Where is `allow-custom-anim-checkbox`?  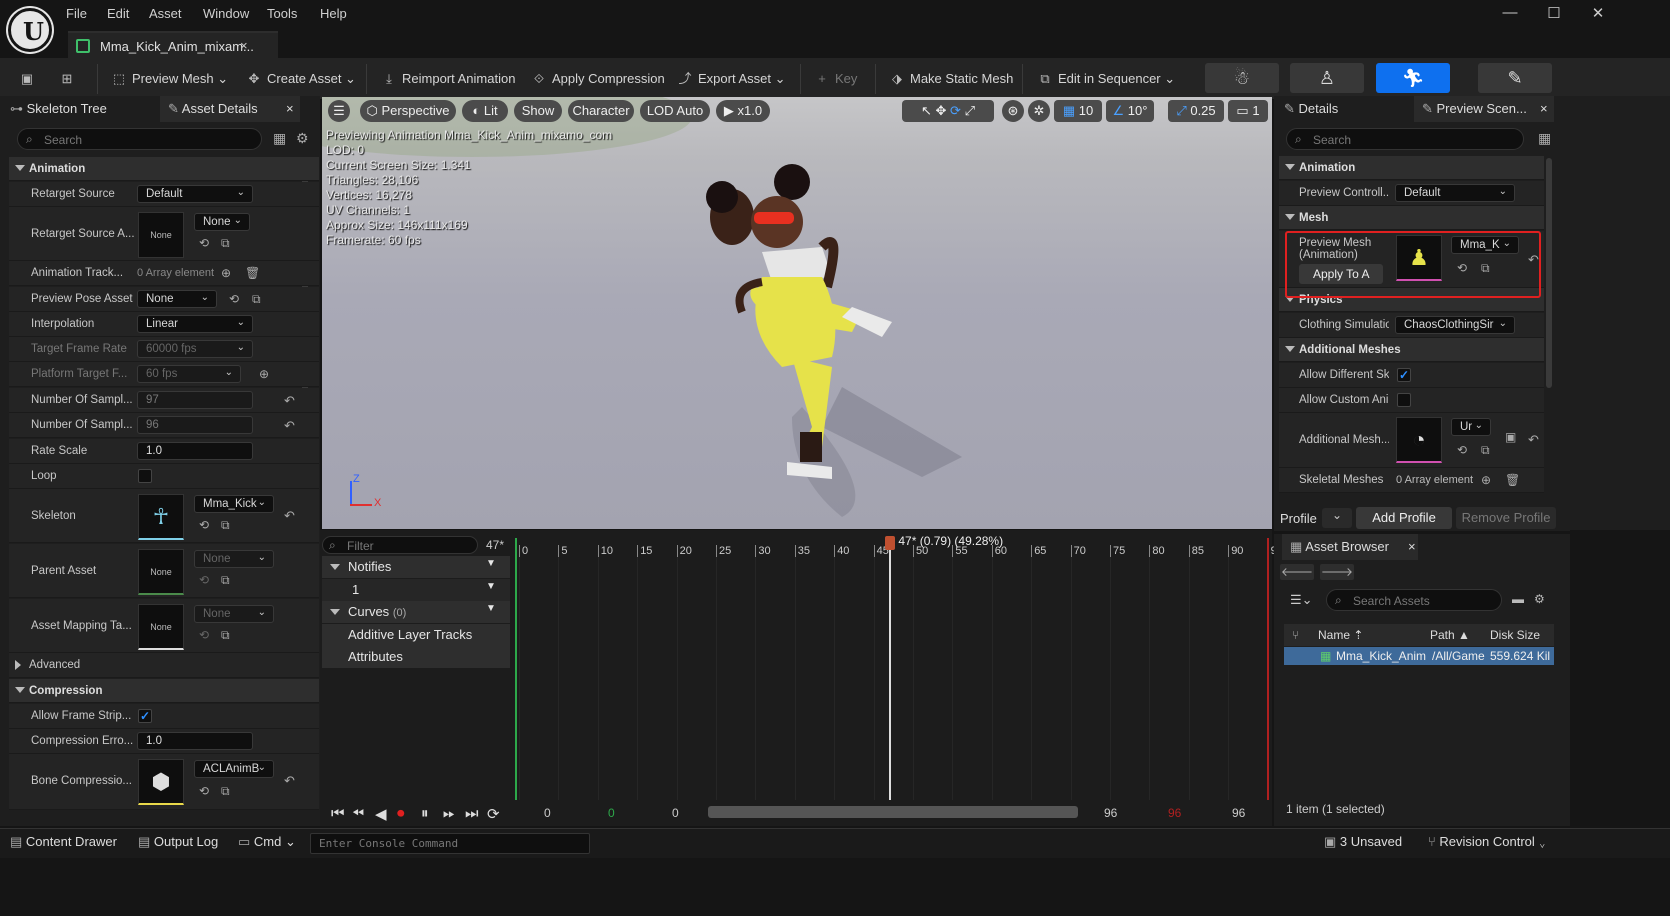
allow-custom-anim-checkbox is located at coordinates (1404, 400).